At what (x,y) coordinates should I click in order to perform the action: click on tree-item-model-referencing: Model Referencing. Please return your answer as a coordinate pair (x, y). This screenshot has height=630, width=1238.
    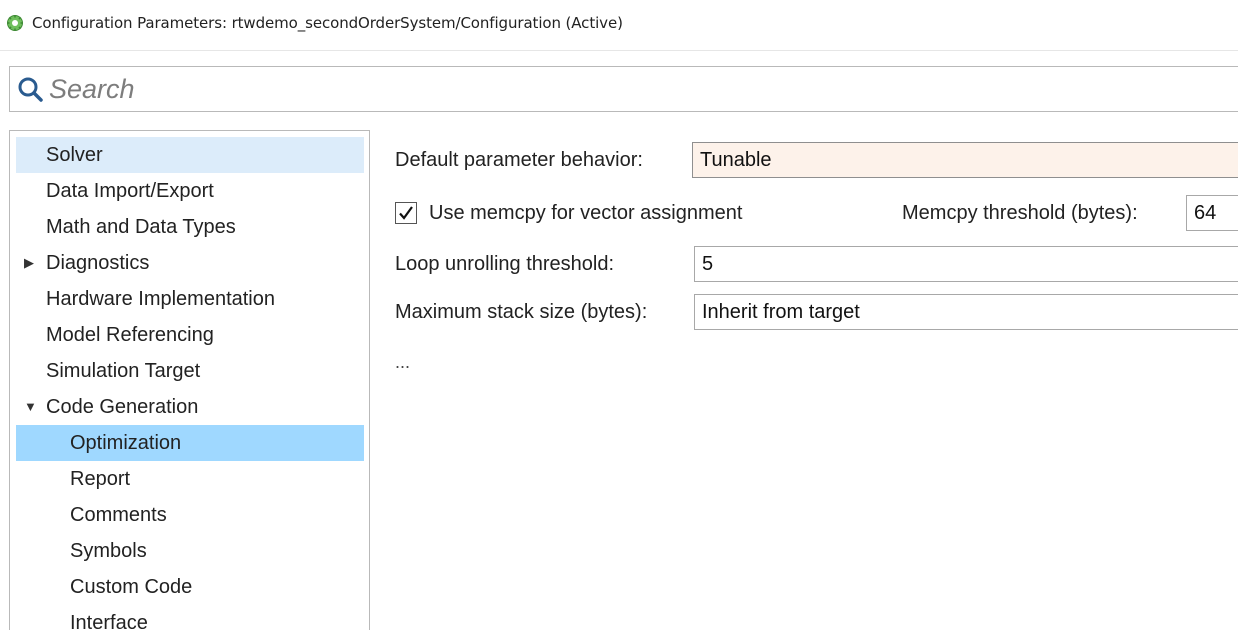
    Looking at the image, I should click on (190, 335).